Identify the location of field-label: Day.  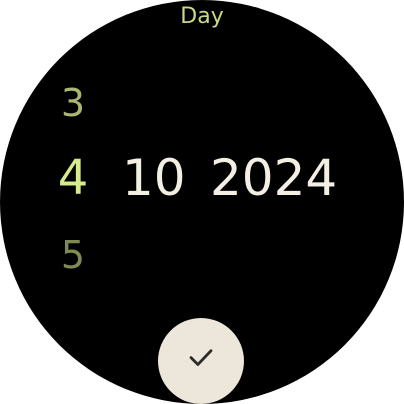
(202, 16).